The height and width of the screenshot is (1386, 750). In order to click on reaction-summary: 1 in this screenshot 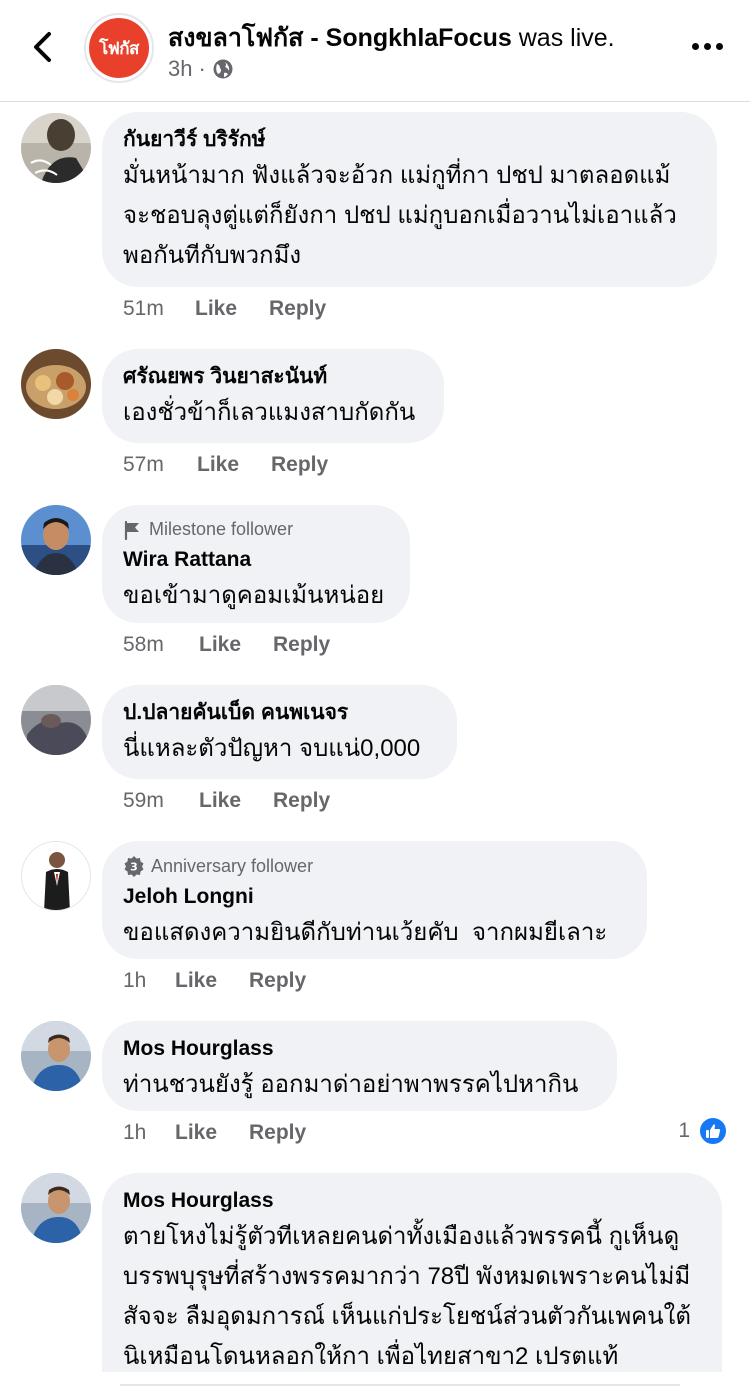, I will do `click(703, 1131)`.